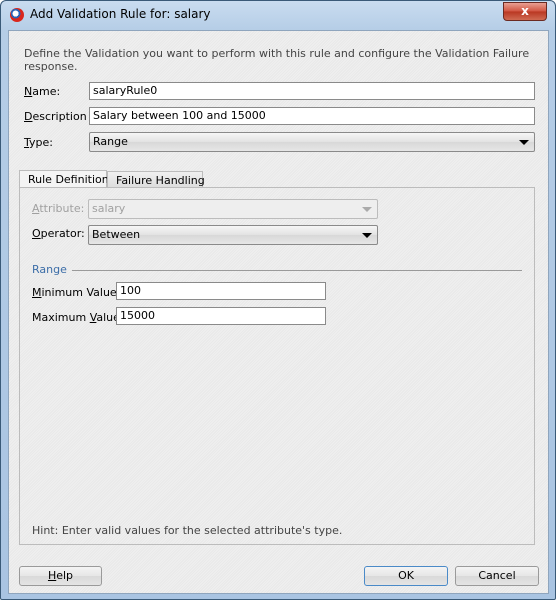 The width and height of the screenshot is (556, 600). I want to click on help-button: Help, so click(60, 576).